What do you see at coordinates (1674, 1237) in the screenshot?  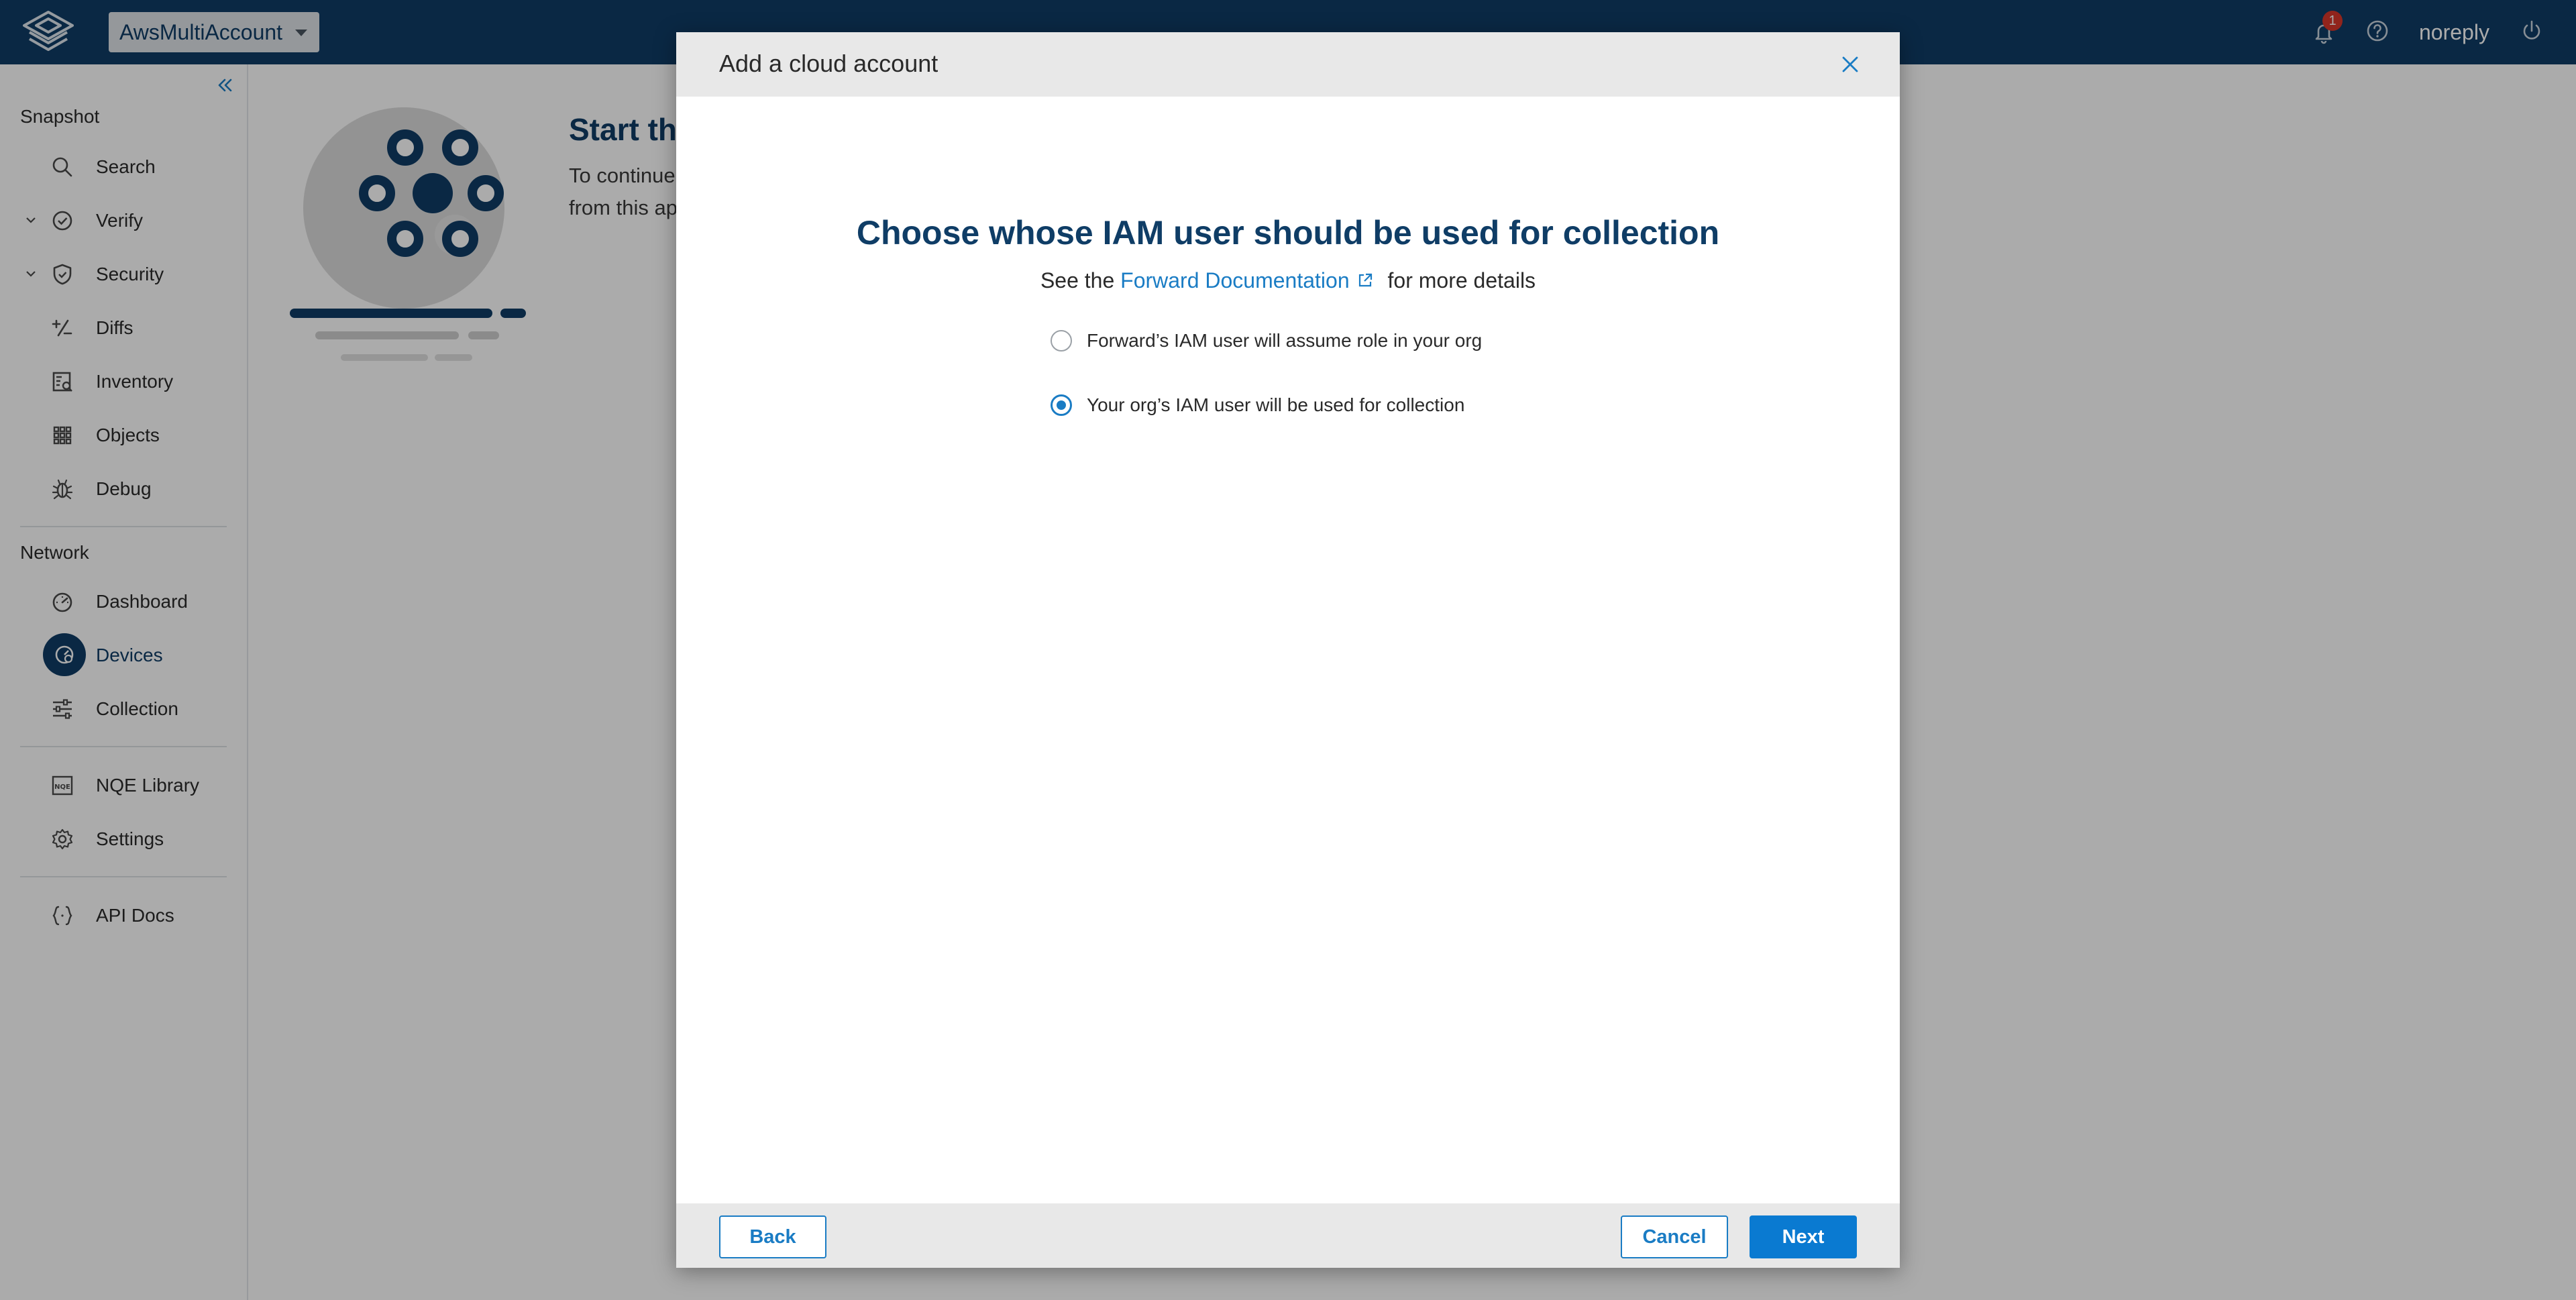 I see `cancel-button: Cancel` at bounding box center [1674, 1237].